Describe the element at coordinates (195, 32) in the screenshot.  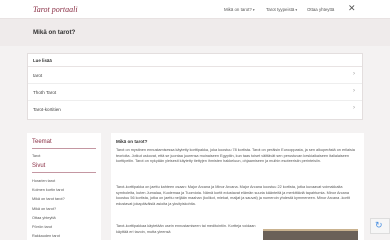
I see `page-hero: Mikä on tarot?` at that location.